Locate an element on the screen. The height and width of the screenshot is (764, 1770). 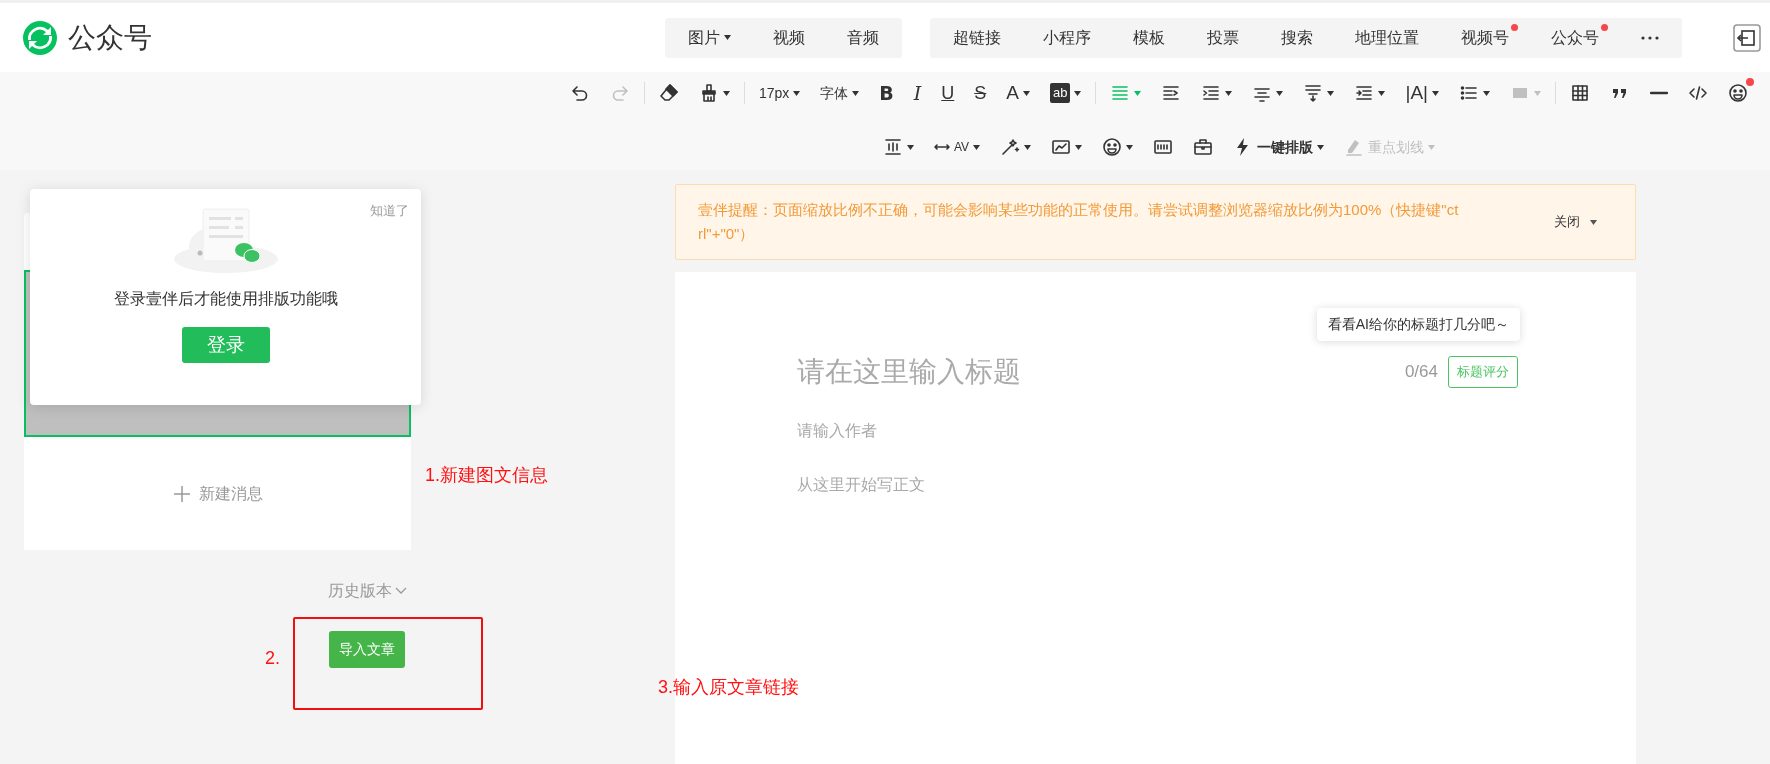
insert-menu-item: 音频 is located at coordinates (863, 37).